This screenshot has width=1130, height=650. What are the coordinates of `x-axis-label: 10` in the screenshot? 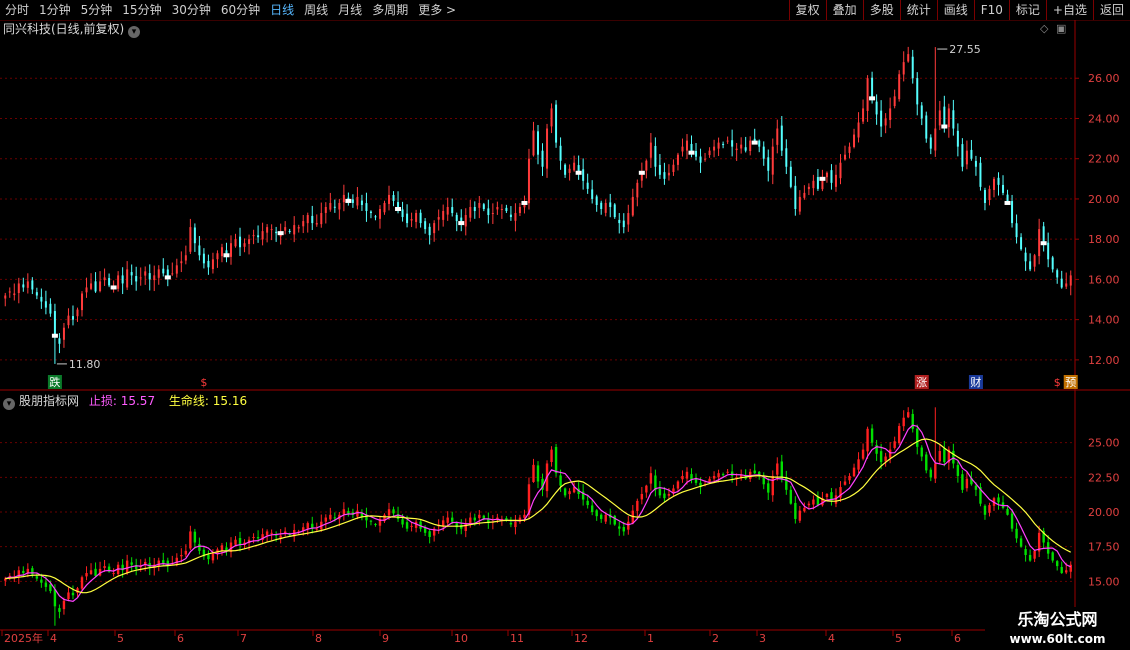 It's located at (461, 638).